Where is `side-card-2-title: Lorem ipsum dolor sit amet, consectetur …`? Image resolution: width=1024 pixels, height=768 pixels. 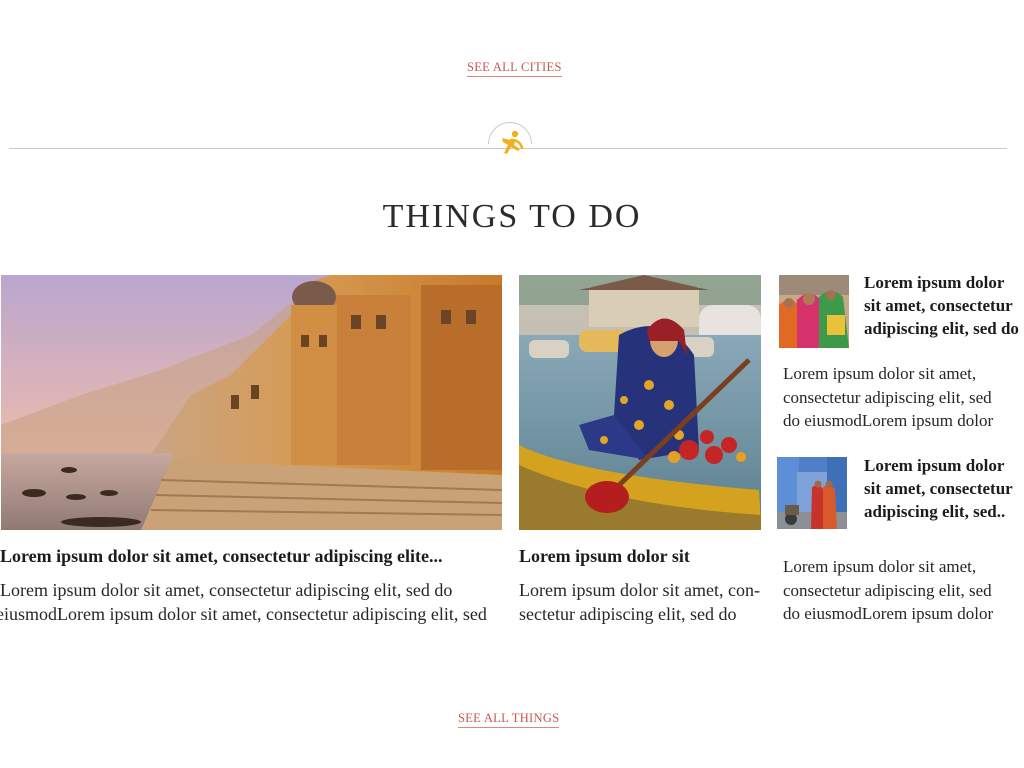 side-card-2-title: Lorem ipsum dolor sit amet, consectetur … is located at coordinates (944, 488).